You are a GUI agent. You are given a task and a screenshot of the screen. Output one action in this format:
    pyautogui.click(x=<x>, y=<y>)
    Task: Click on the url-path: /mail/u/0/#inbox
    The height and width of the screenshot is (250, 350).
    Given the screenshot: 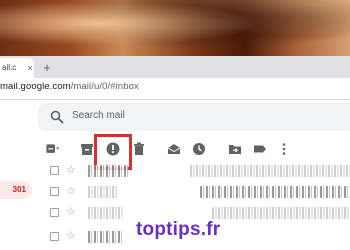 What is the action you would take?
    pyautogui.click(x=104, y=86)
    